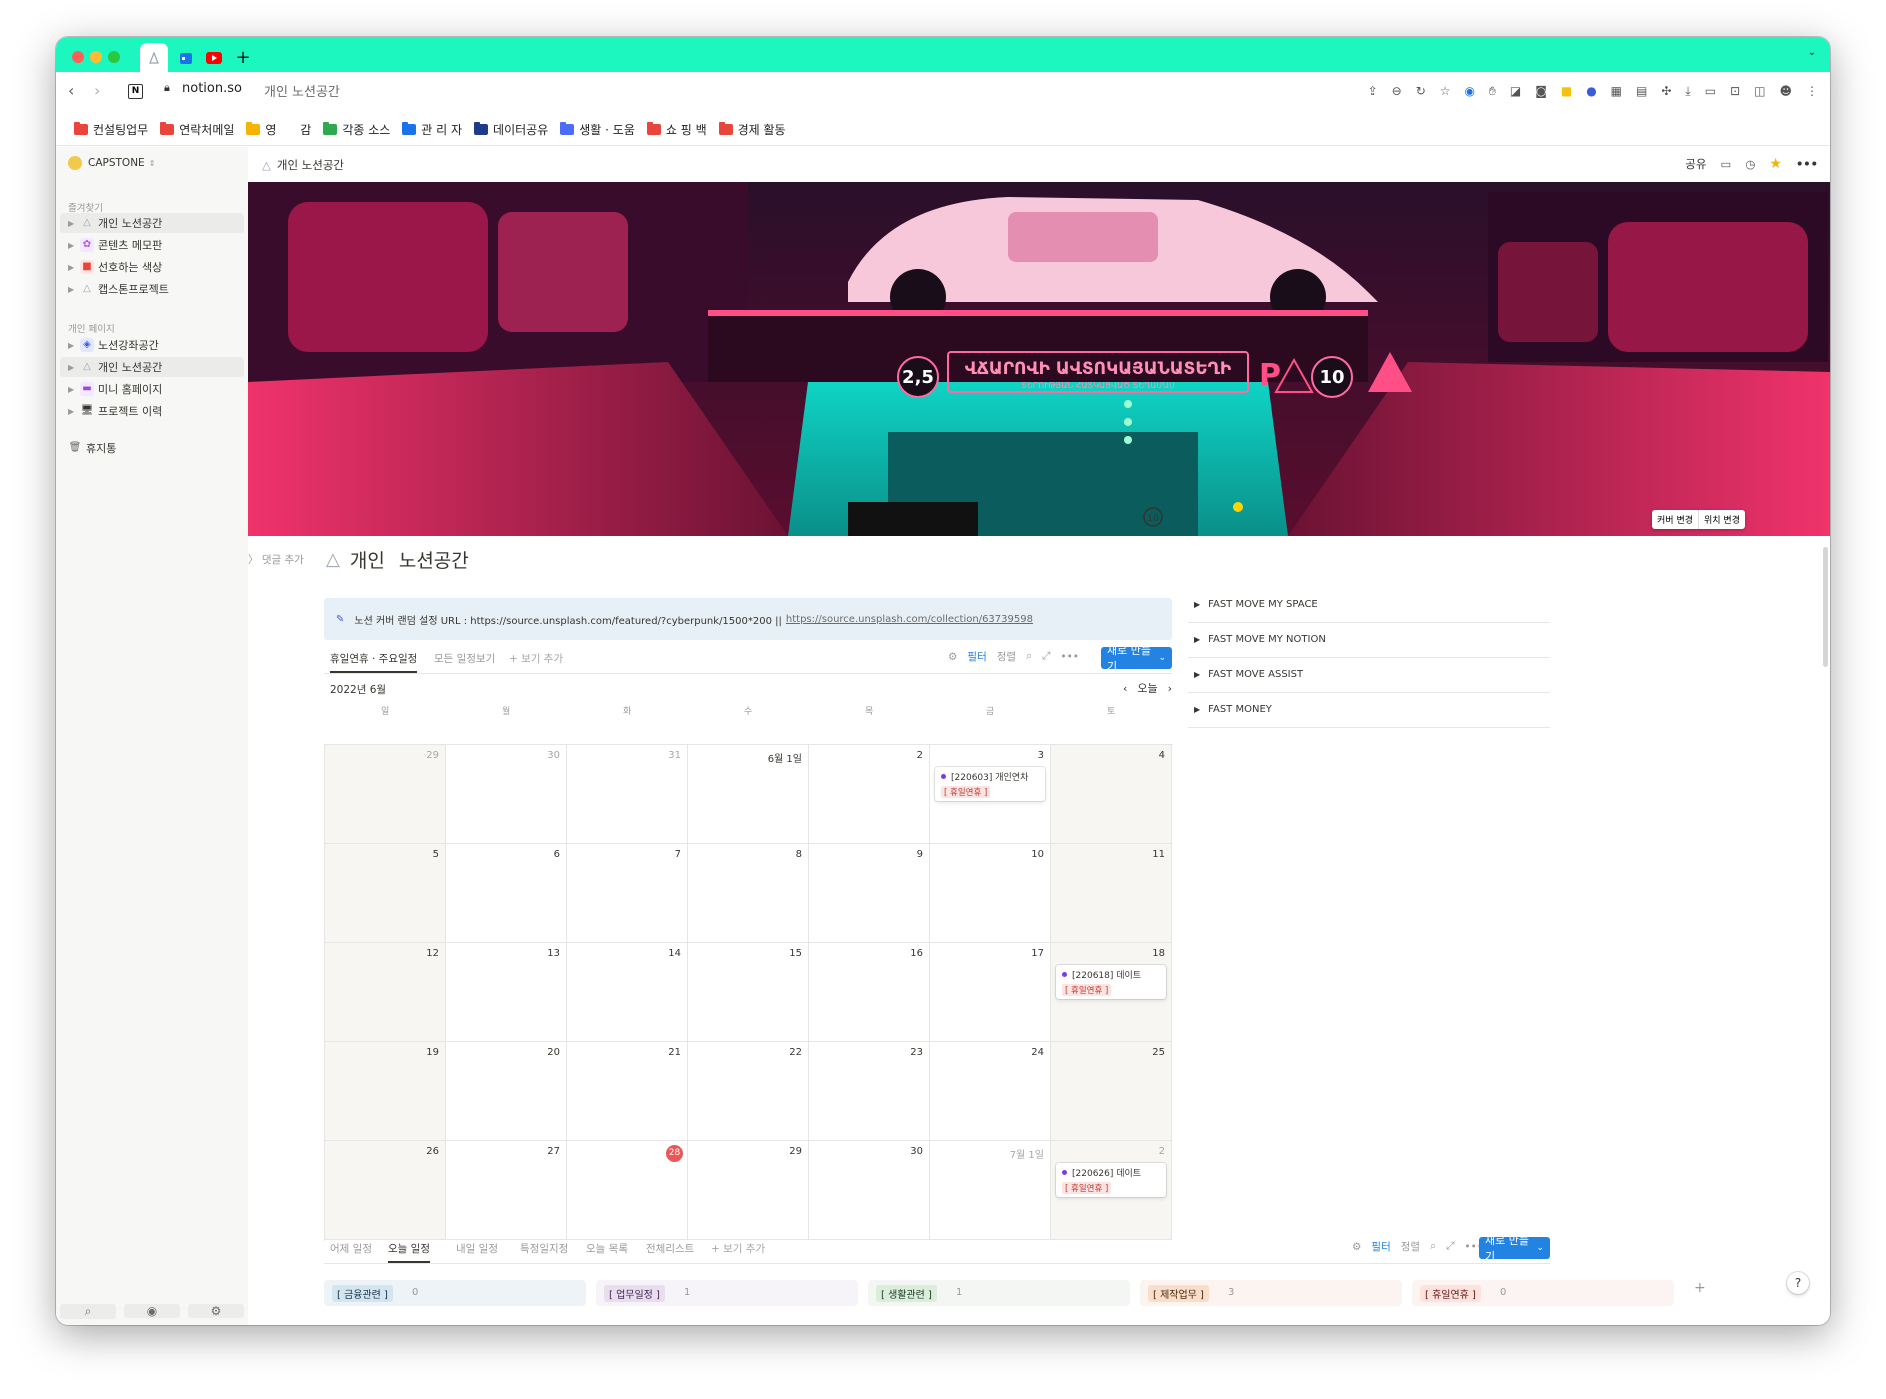 This screenshot has height=1399, width=1886. What do you see at coordinates (990, 1190) in the screenshot?
I see `calendar-day: 7월 1일` at bounding box center [990, 1190].